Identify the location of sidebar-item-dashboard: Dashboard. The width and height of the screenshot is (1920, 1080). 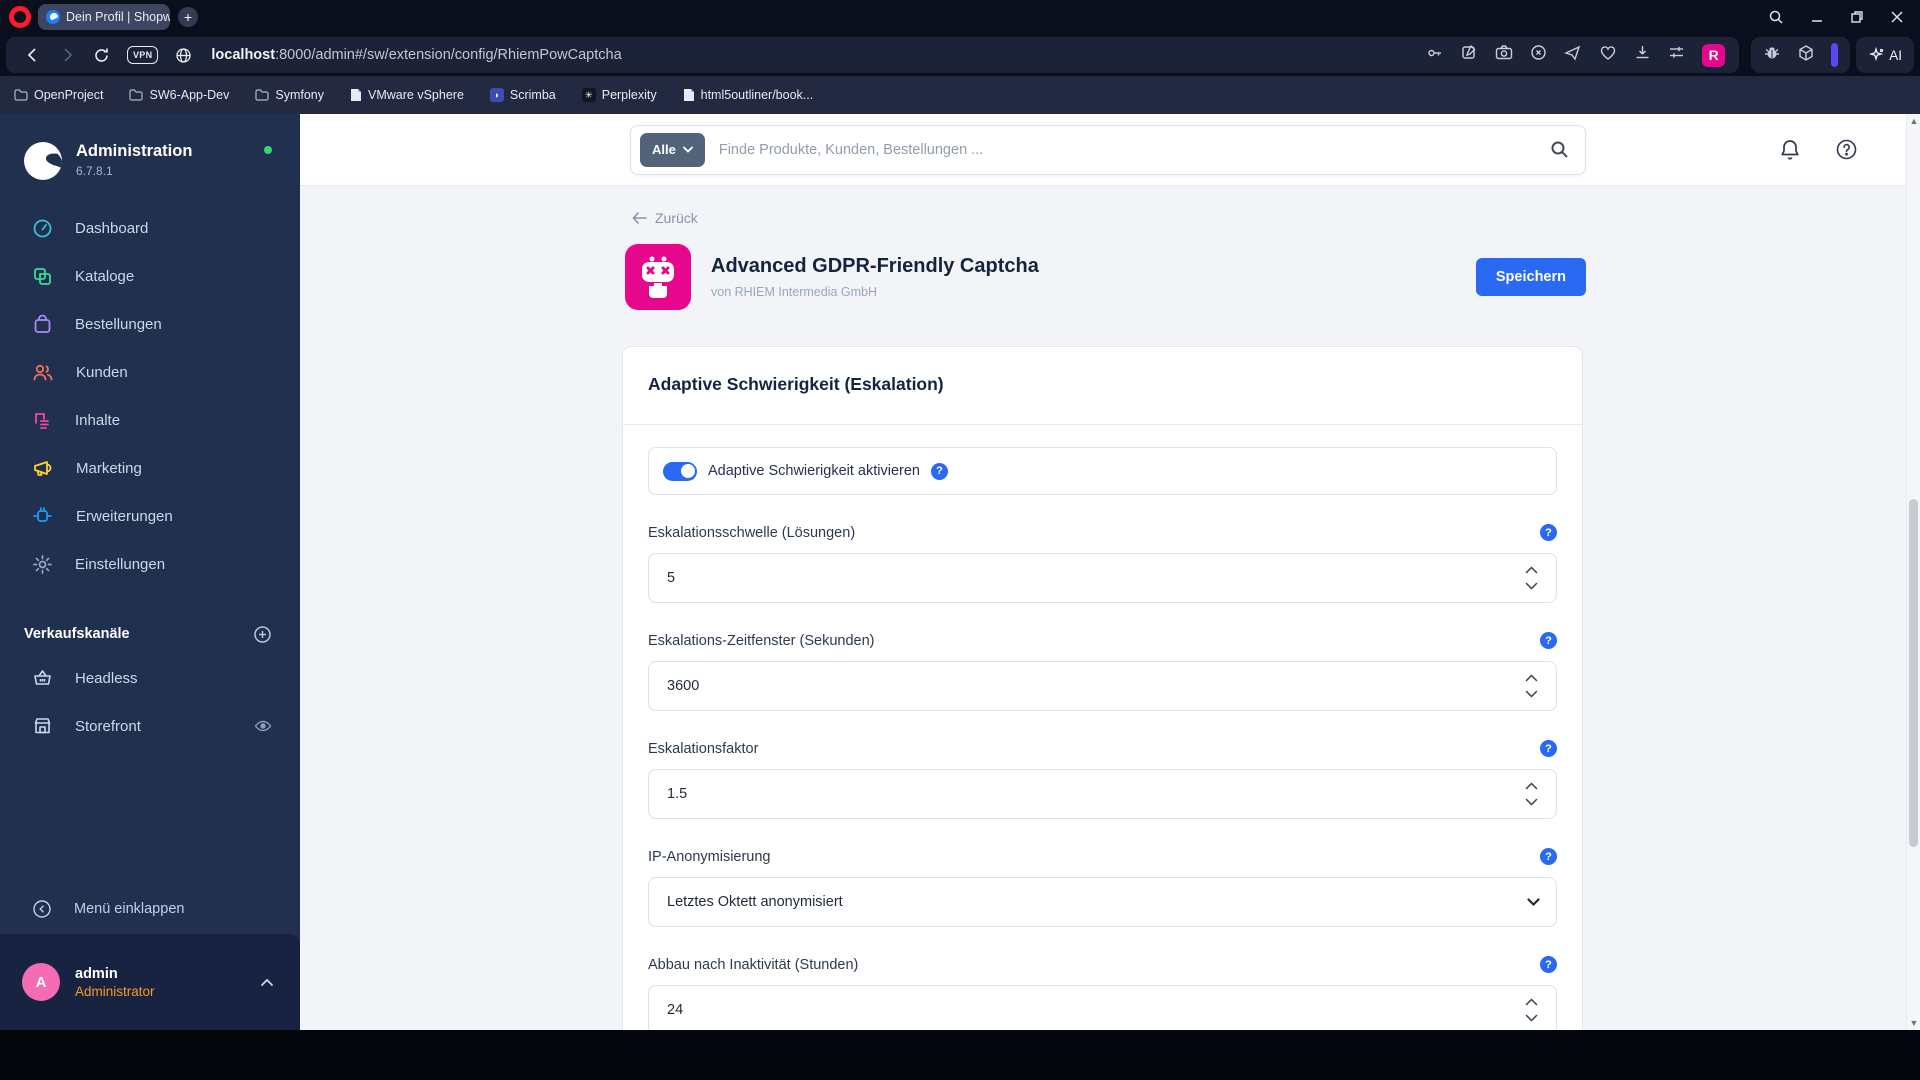
(150, 228).